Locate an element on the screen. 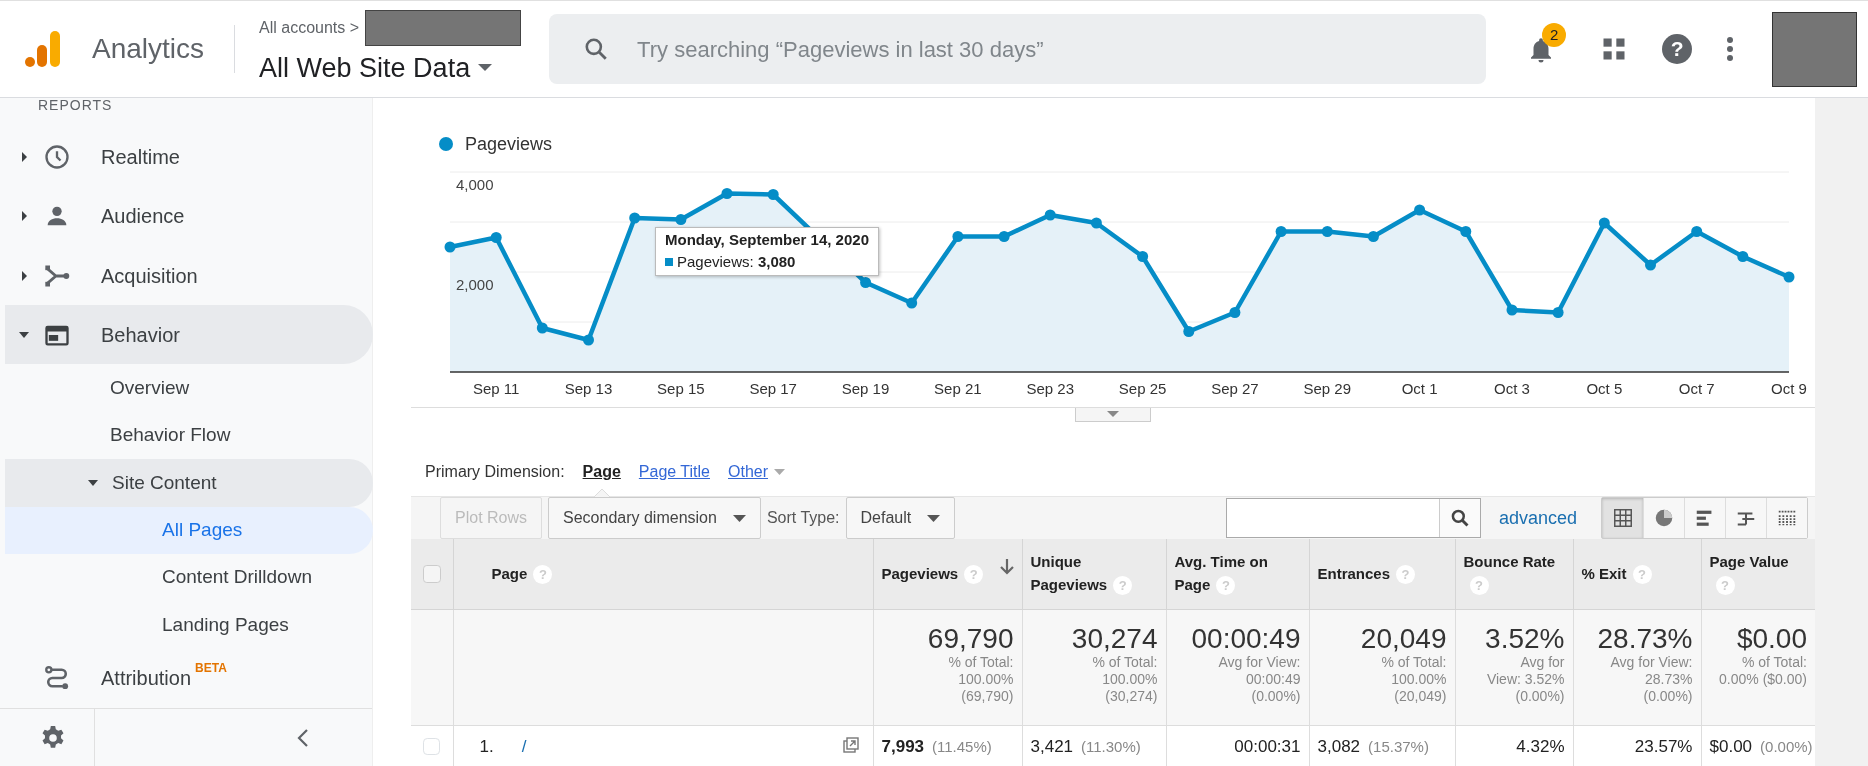 The width and height of the screenshot is (1868, 766). table-cell: 7,993 (11.45%) is located at coordinates (947, 745).